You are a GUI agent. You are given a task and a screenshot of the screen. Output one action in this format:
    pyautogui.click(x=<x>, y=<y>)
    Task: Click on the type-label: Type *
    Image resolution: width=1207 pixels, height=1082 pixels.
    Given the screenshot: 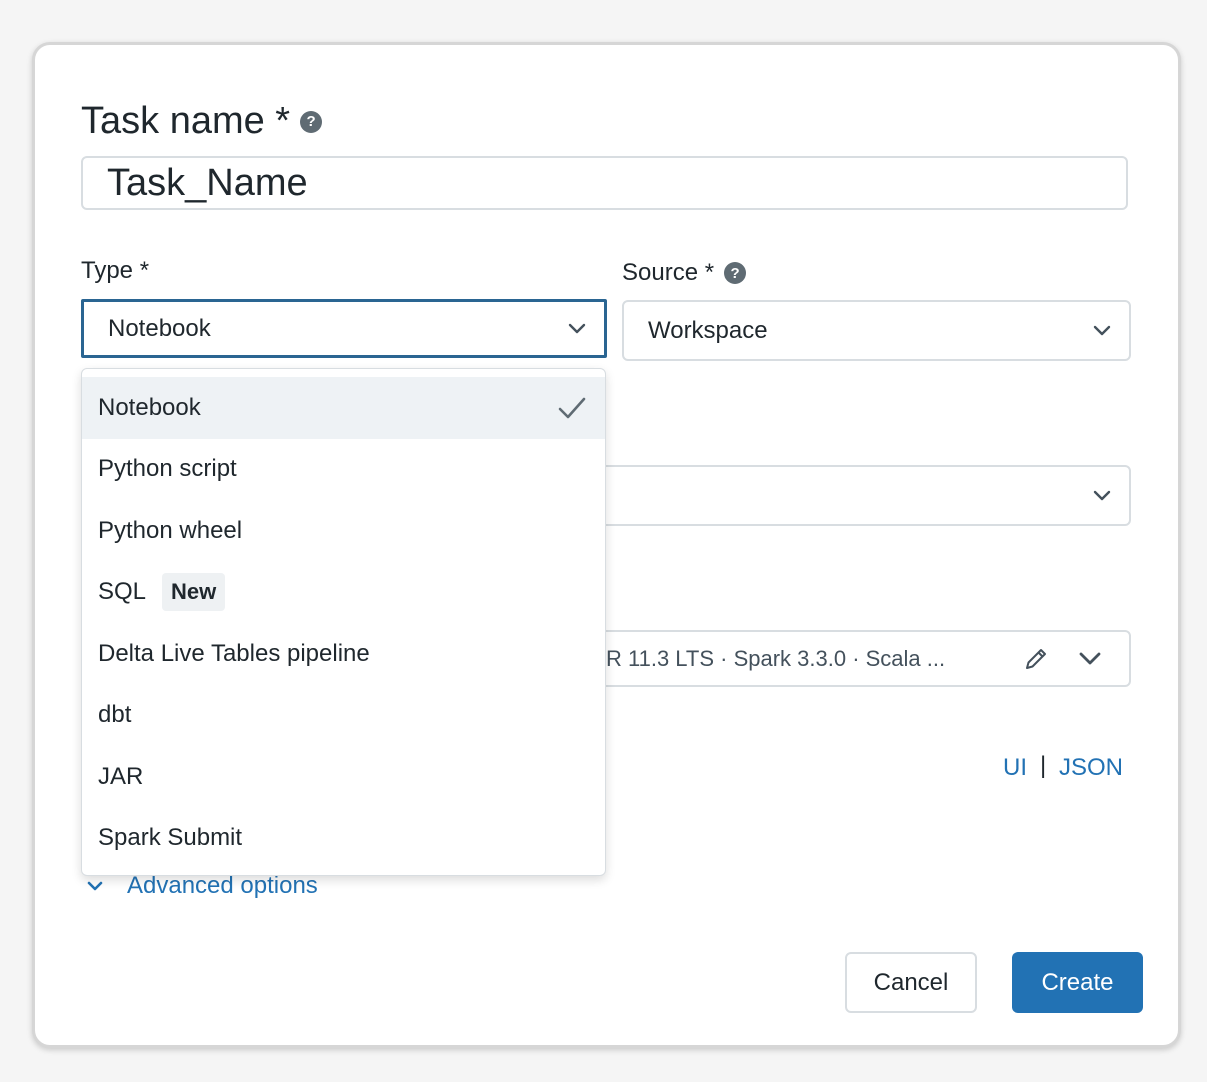 What is the action you would take?
    pyautogui.click(x=115, y=271)
    